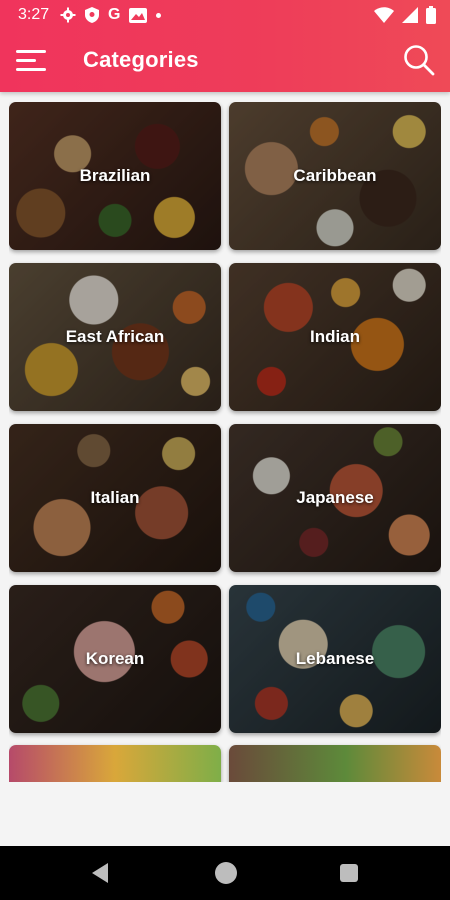 Image resolution: width=450 pixels, height=900 pixels. I want to click on category-card-indian: Indian, so click(335, 337).